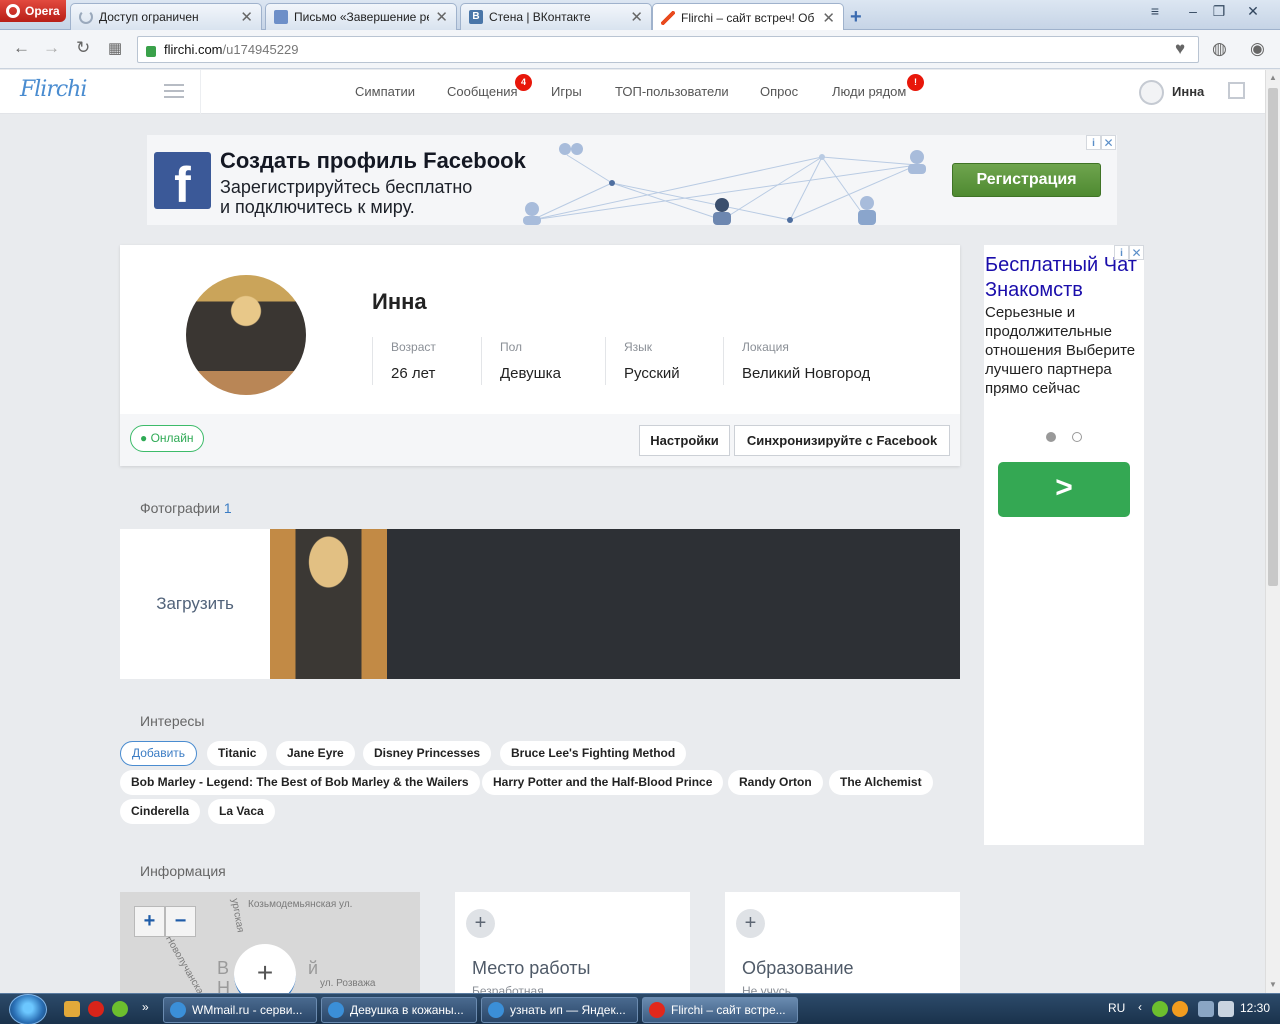 Image resolution: width=1280 pixels, height=1024 pixels. What do you see at coordinates (1219, 12) in the screenshot?
I see `maximize-icon: ❐` at bounding box center [1219, 12].